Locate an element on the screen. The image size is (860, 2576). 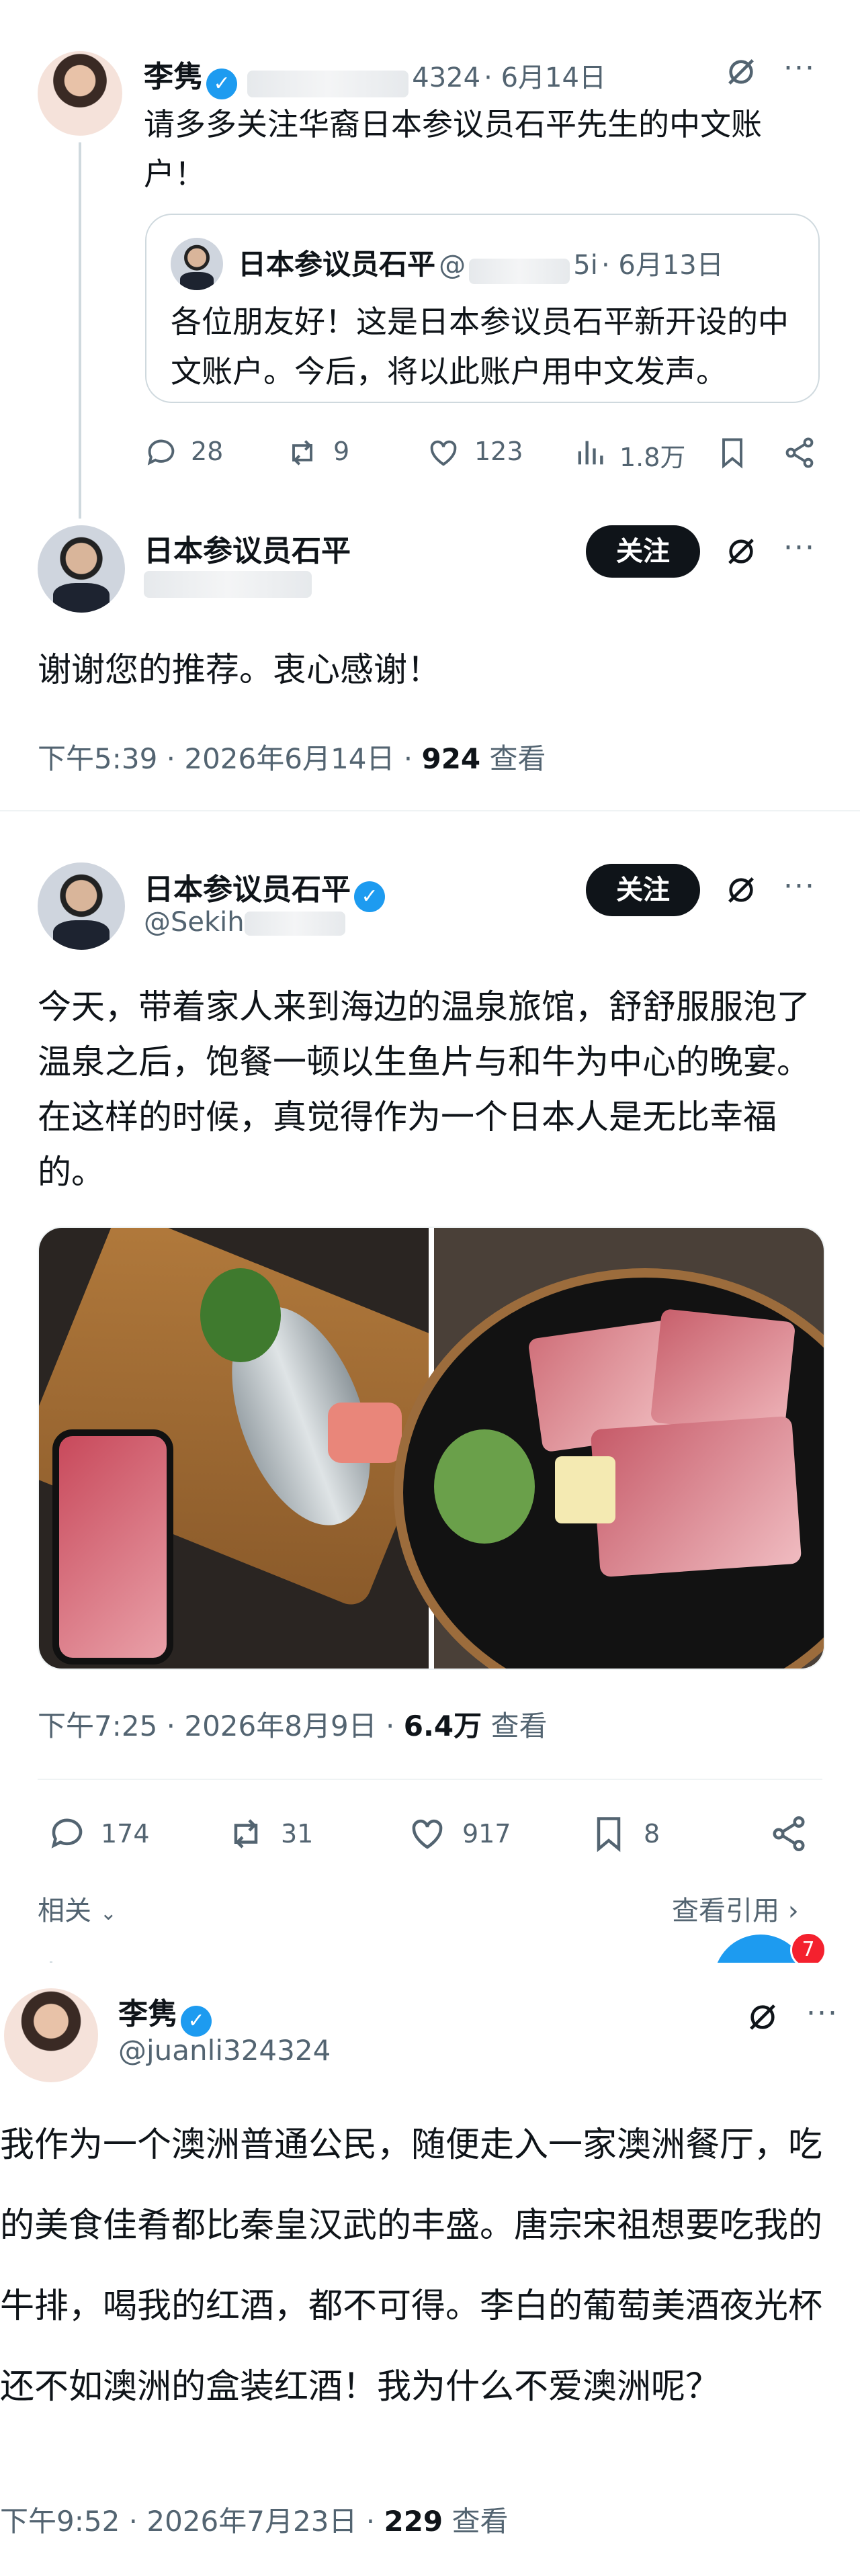
quoted-text: 各位朋友好！这是日本参议员石平新开设的中文账户。今后，将以此账户用中文发声。 is located at coordinates (480, 347).